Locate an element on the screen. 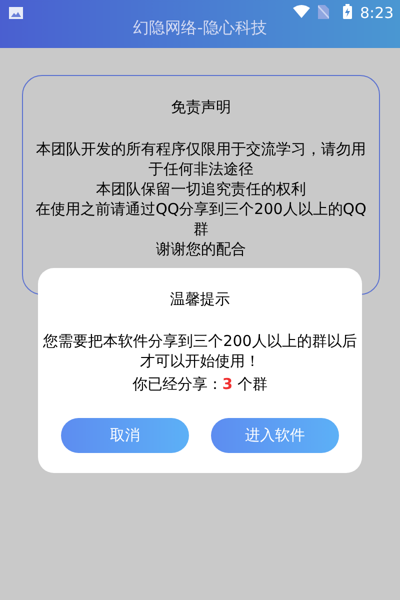  shared-unit: 个群 is located at coordinates (253, 384).